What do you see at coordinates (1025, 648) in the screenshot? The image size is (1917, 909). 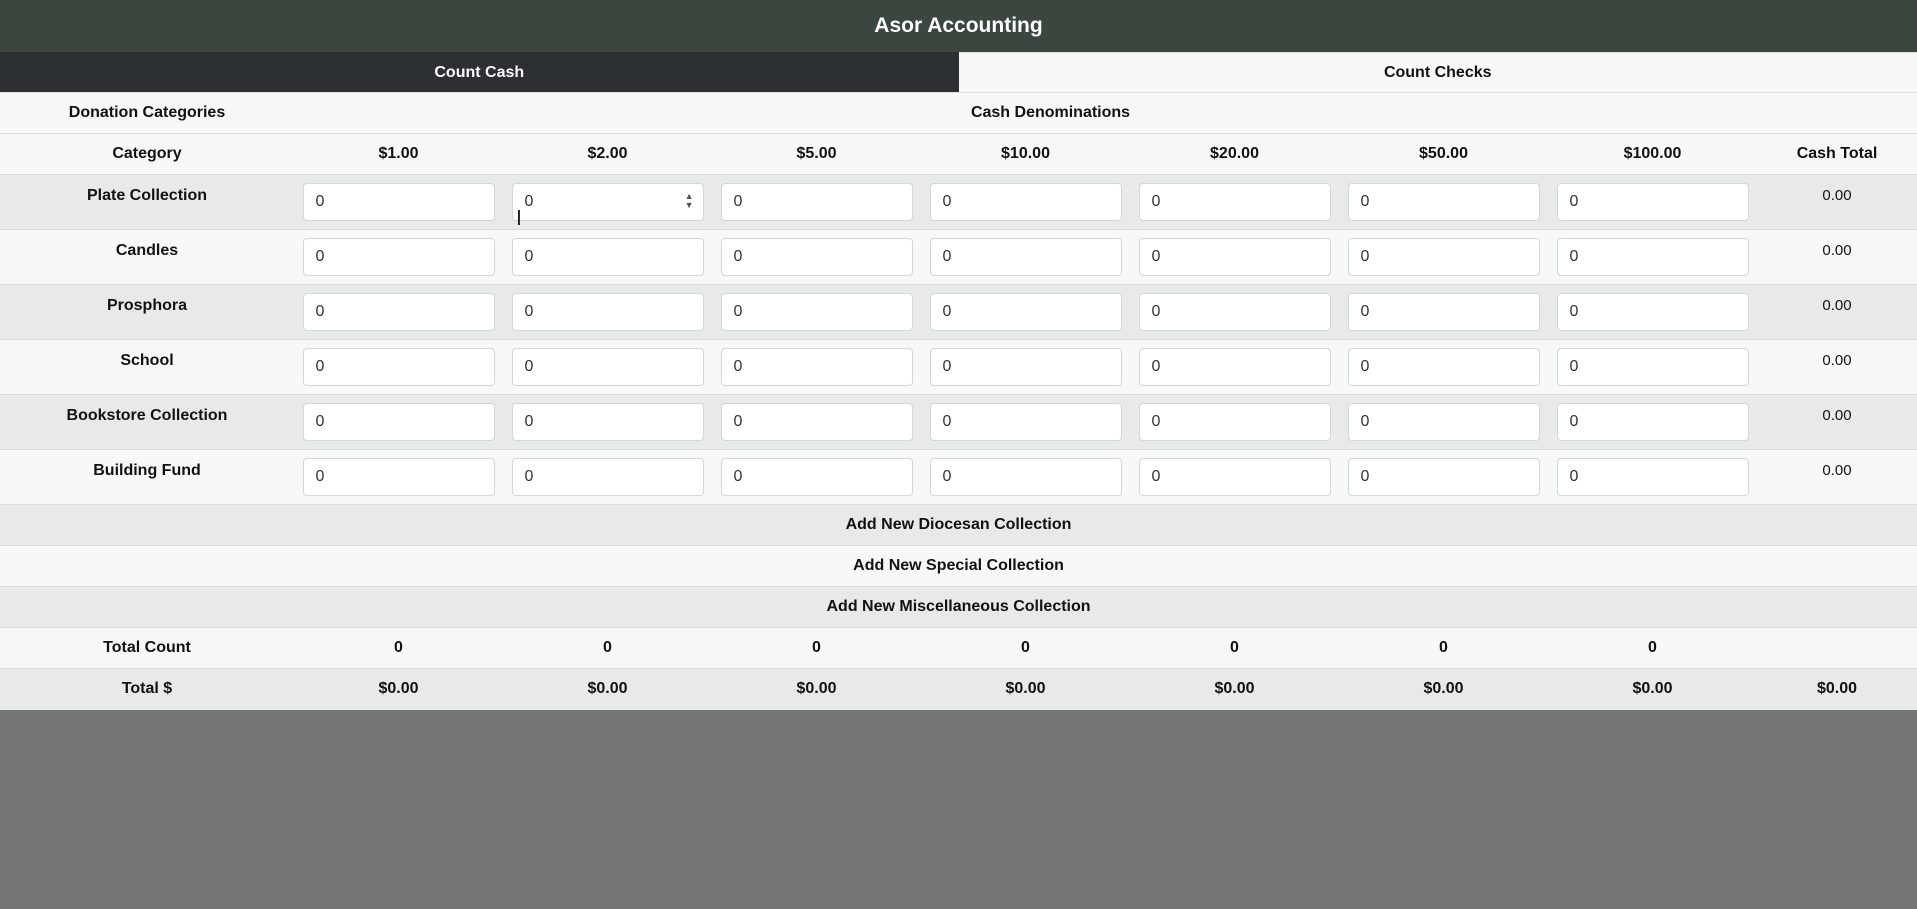 I see `total-count-10-dollar: 0` at bounding box center [1025, 648].